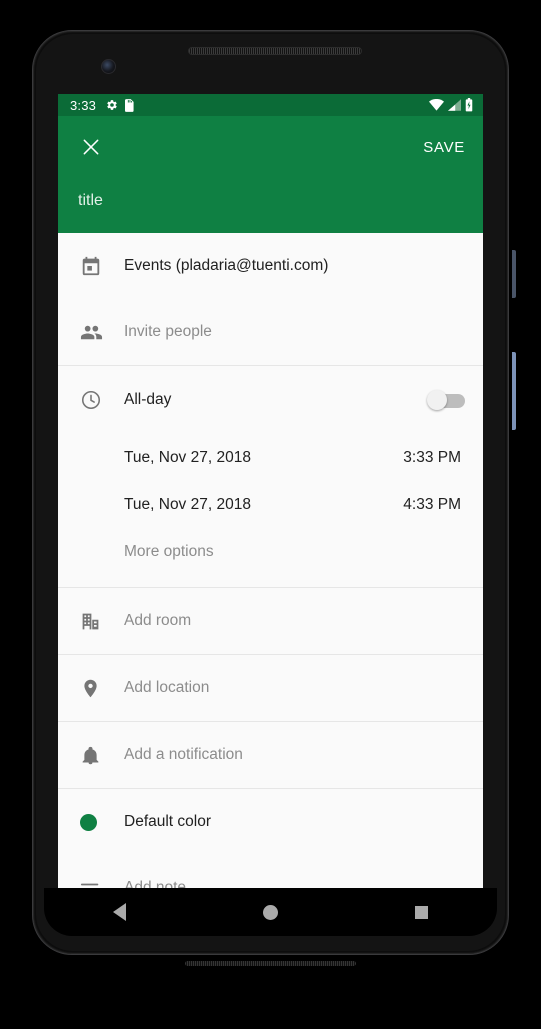 Image resolution: width=541 pixels, height=1029 pixels. I want to click on building-icon, so click(102, 621).